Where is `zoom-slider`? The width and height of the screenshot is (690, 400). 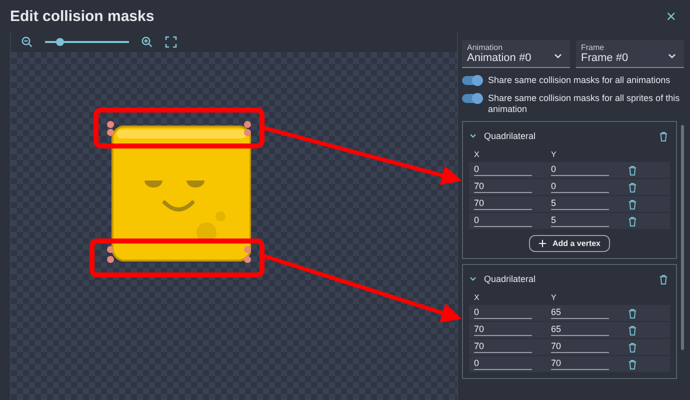 zoom-slider is located at coordinates (87, 42).